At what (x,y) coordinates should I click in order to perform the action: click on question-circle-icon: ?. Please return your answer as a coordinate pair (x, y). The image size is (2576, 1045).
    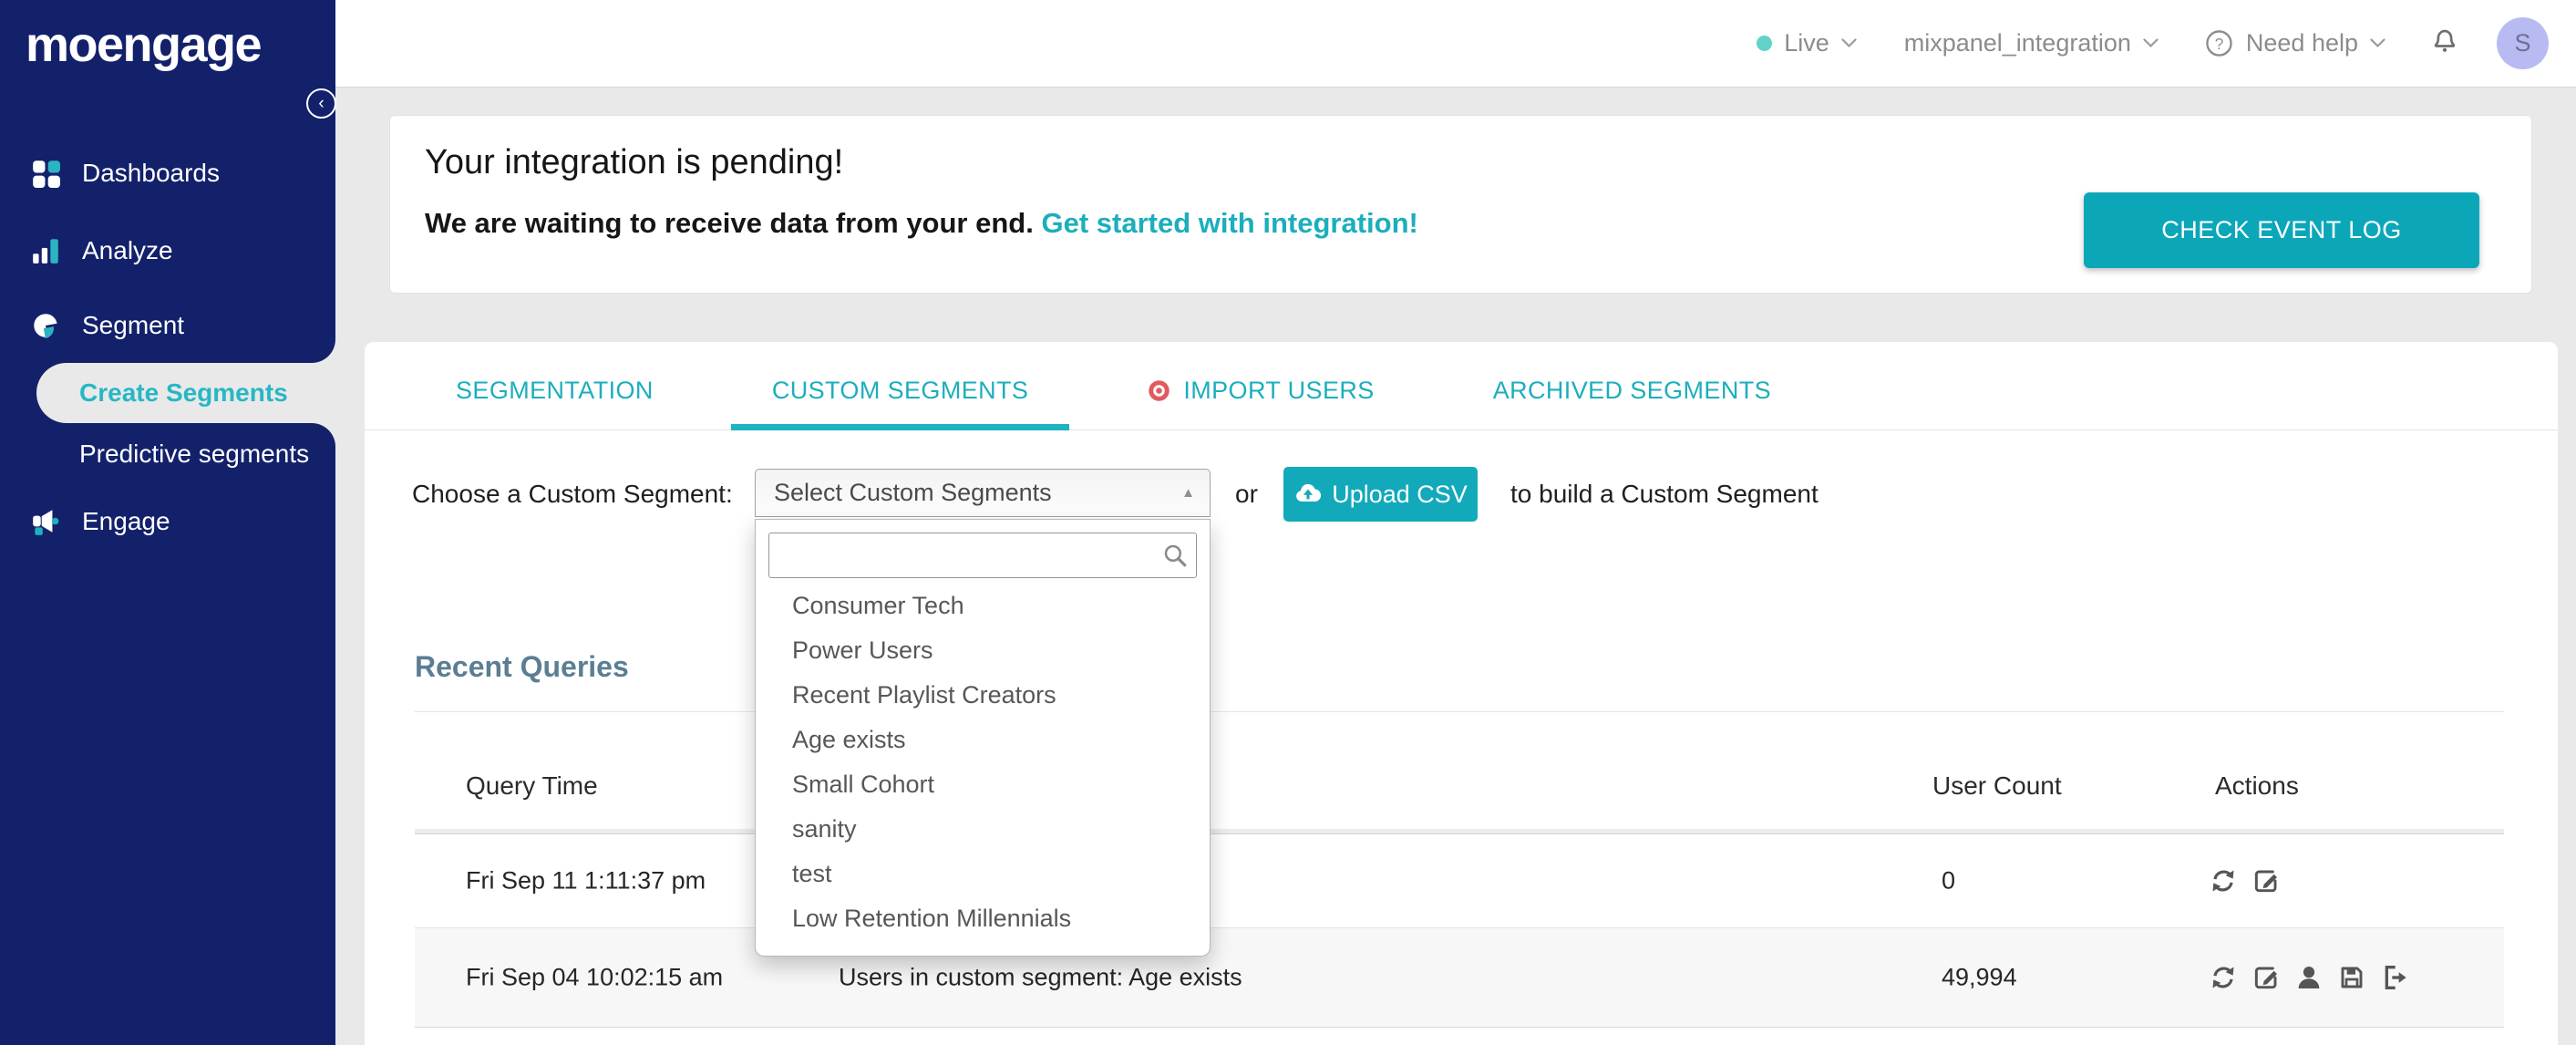
    Looking at the image, I should click on (2219, 43).